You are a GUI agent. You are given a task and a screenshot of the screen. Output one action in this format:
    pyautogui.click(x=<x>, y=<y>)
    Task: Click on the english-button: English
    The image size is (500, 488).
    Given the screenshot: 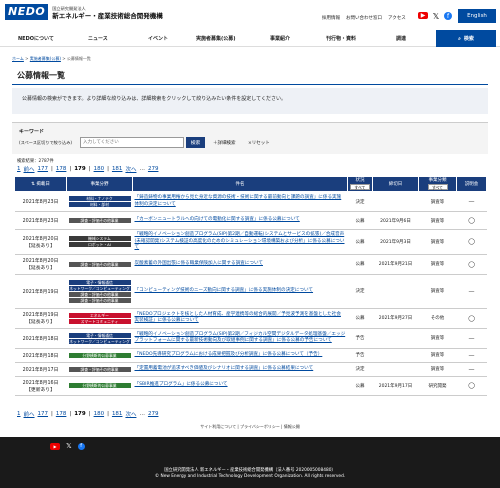 What is the action you would take?
    pyautogui.click(x=477, y=16)
    